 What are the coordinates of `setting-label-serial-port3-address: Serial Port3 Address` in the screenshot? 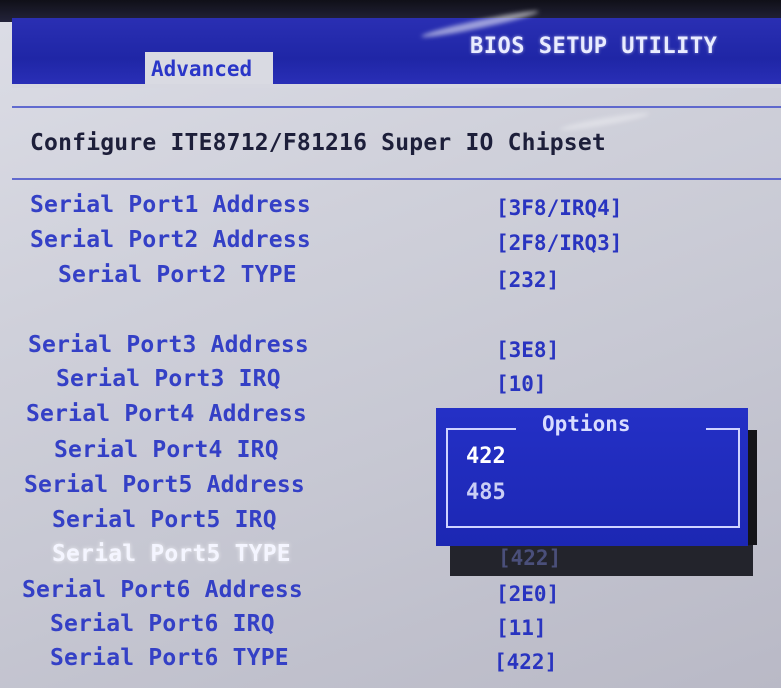 It's located at (168, 345).